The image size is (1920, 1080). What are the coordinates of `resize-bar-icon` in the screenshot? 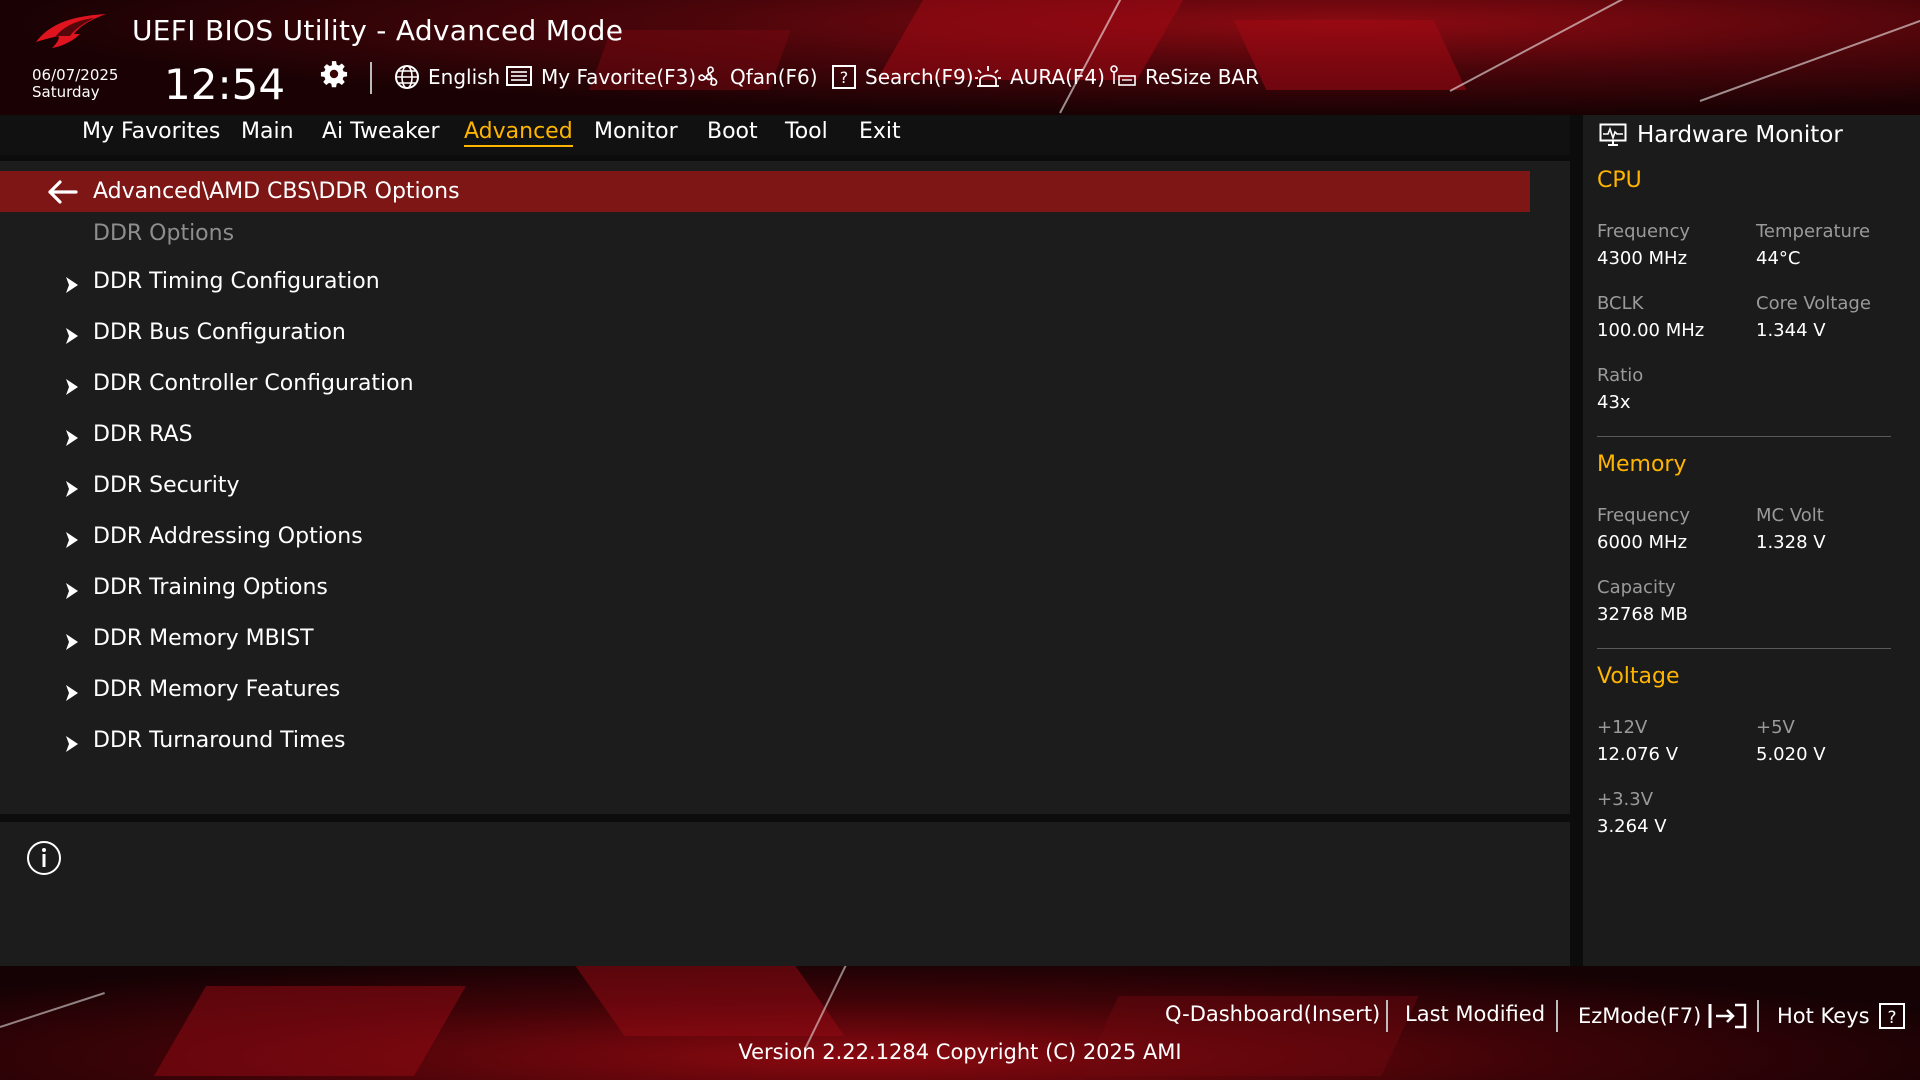 It's located at (1123, 75).